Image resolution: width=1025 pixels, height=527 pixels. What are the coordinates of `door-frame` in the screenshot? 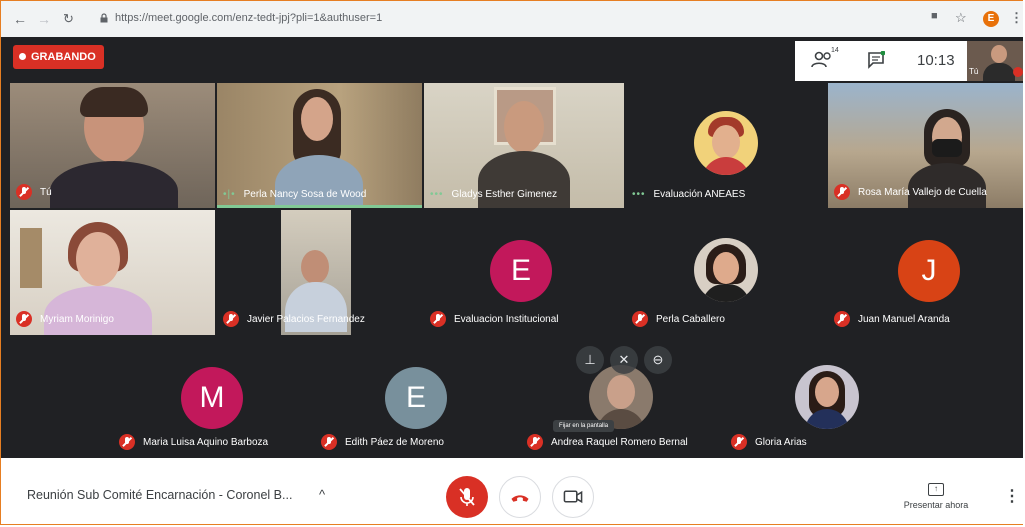 It's located at (31, 258).